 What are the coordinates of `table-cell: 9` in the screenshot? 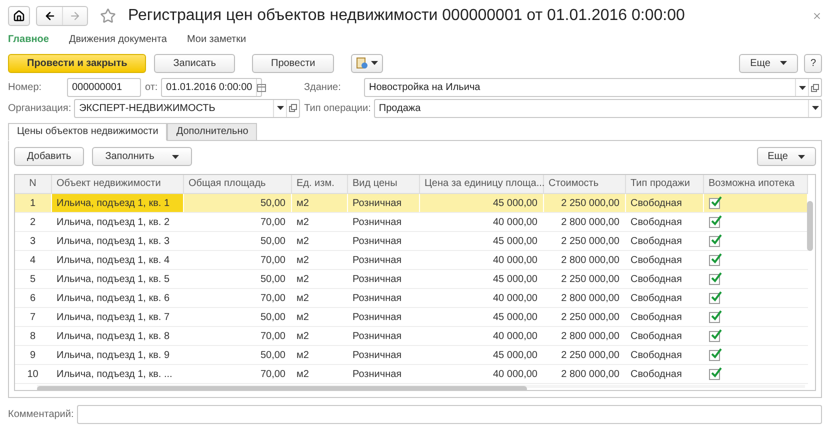 It's located at (33, 355).